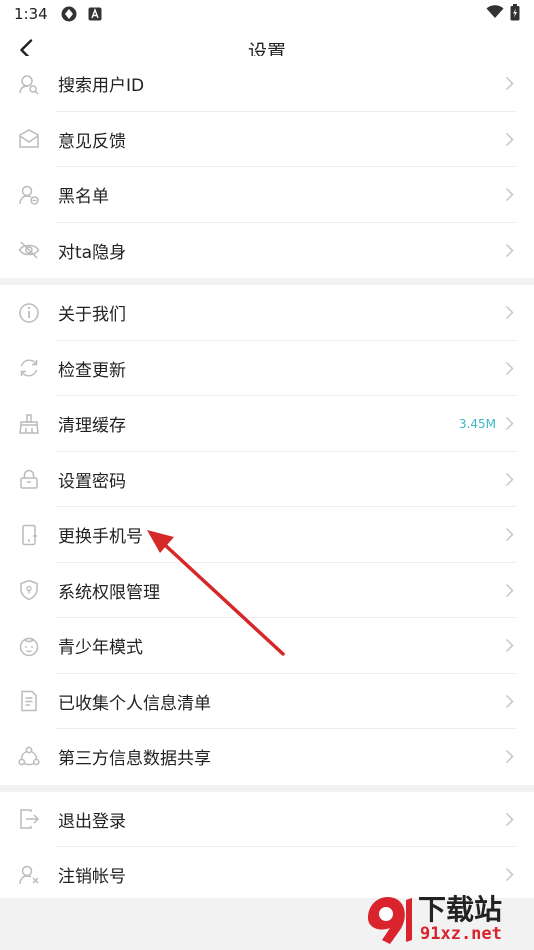 The height and width of the screenshot is (950, 534). What do you see at coordinates (29, 819) in the screenshot?
I see `logout-icon` at bounding box center [29, 819].